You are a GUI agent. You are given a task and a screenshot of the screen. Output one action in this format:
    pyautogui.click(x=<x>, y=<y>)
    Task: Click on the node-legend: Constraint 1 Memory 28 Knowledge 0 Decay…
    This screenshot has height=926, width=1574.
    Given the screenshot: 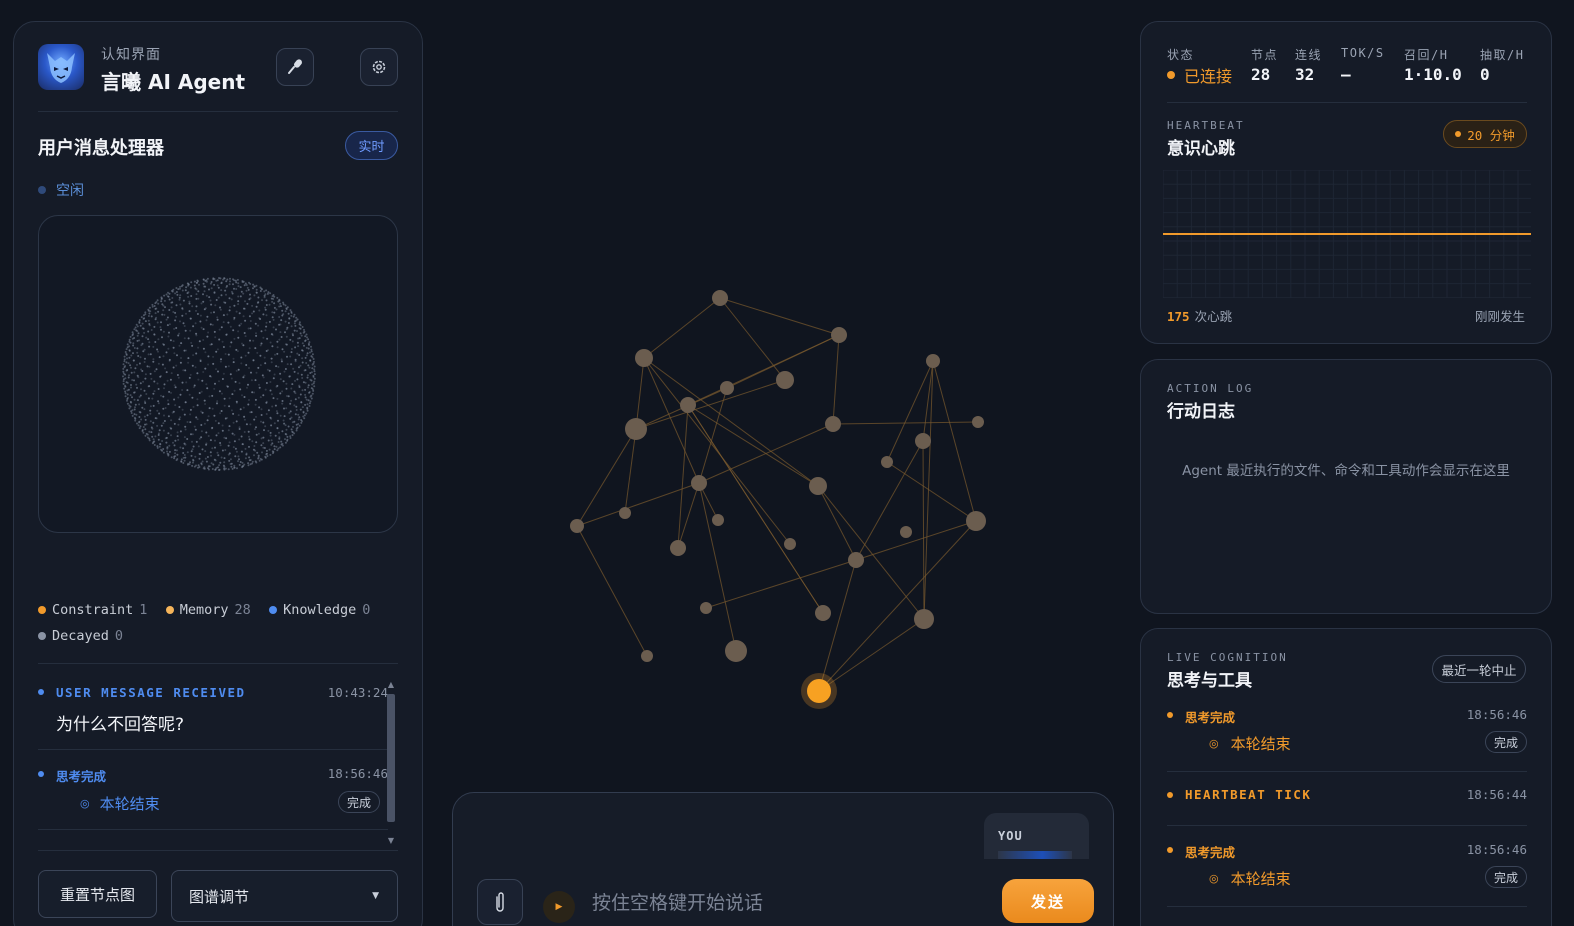 What is the action you would take?
    pyautogui.click(x=223, y=628)
    